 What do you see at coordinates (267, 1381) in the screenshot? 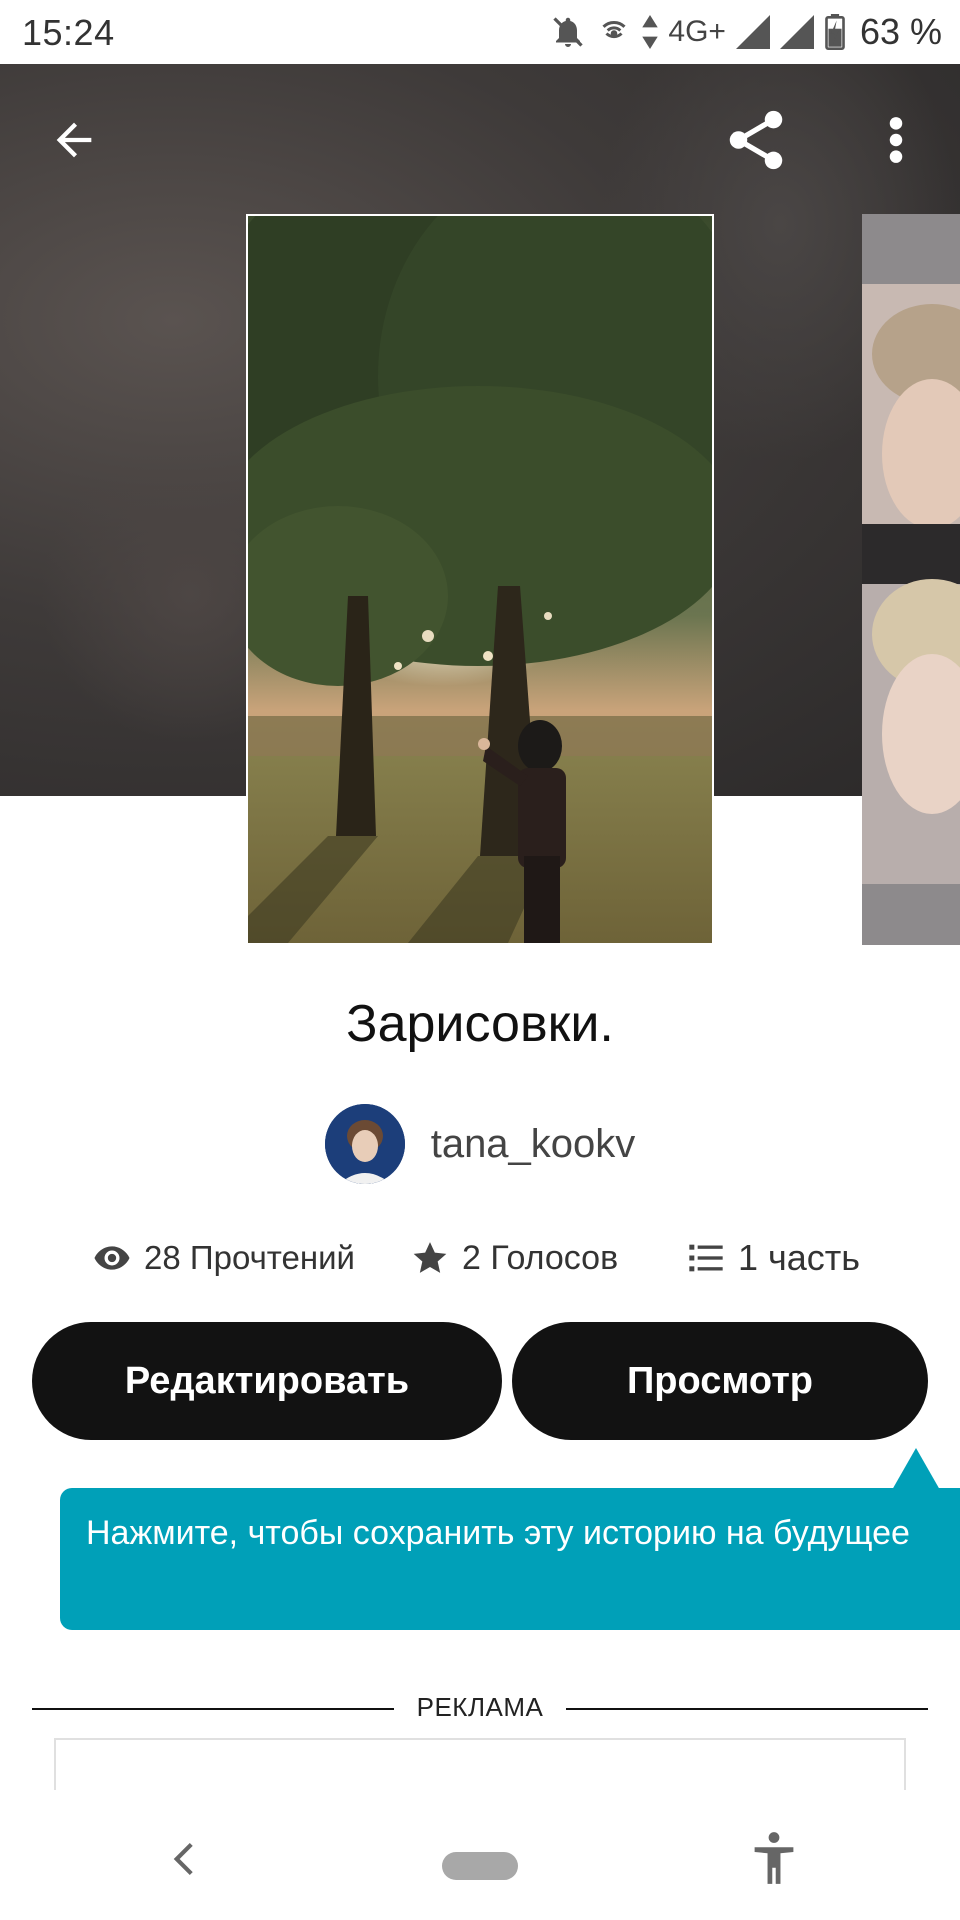
I see `edit-button: Редактировать` at bounding box center [267, 1381].